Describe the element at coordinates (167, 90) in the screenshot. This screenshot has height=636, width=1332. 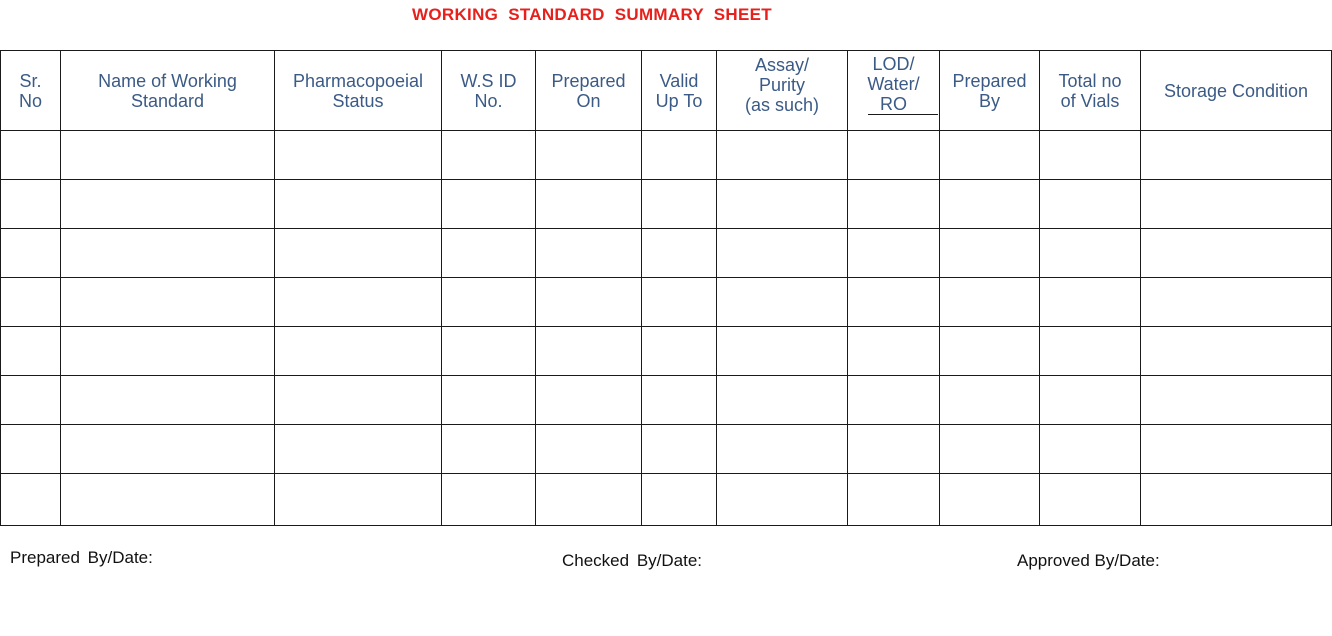
I see `column-header-label: Name of Working Standard` at that location.